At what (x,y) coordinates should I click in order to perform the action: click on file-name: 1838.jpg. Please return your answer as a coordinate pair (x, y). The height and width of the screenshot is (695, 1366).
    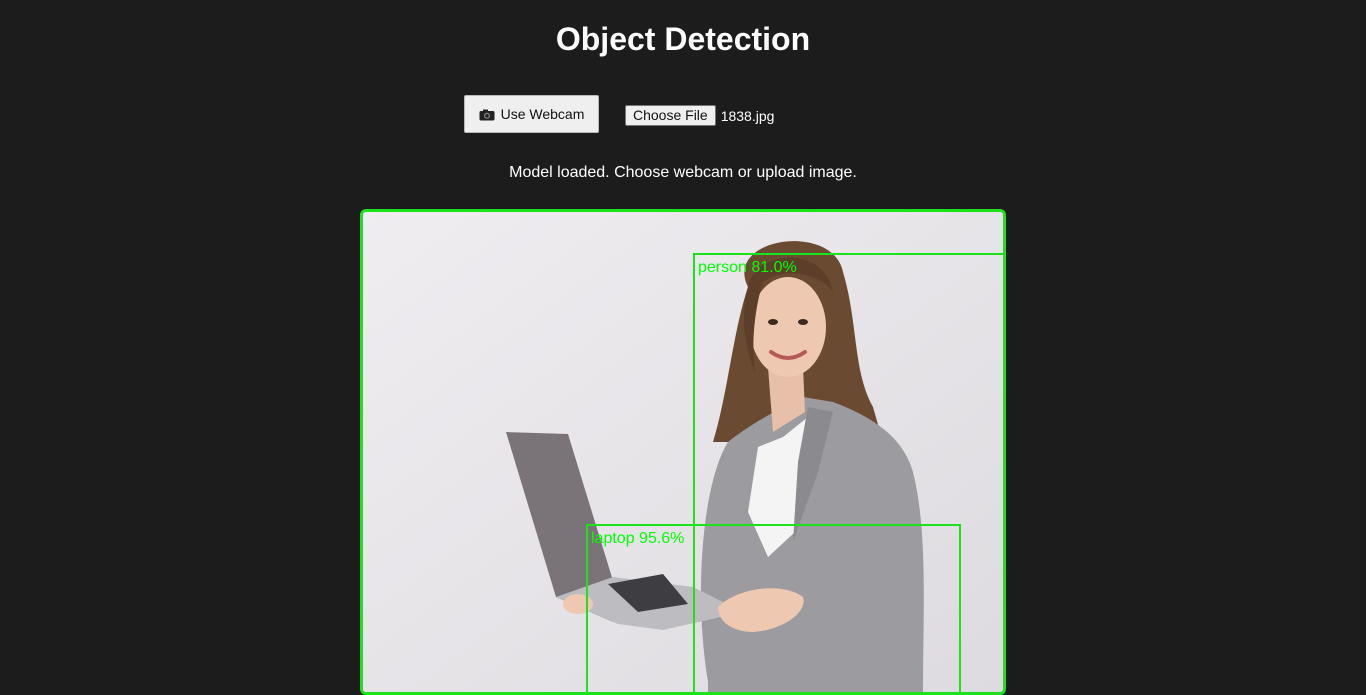
    Looking at the image, I should click on (747, 115).